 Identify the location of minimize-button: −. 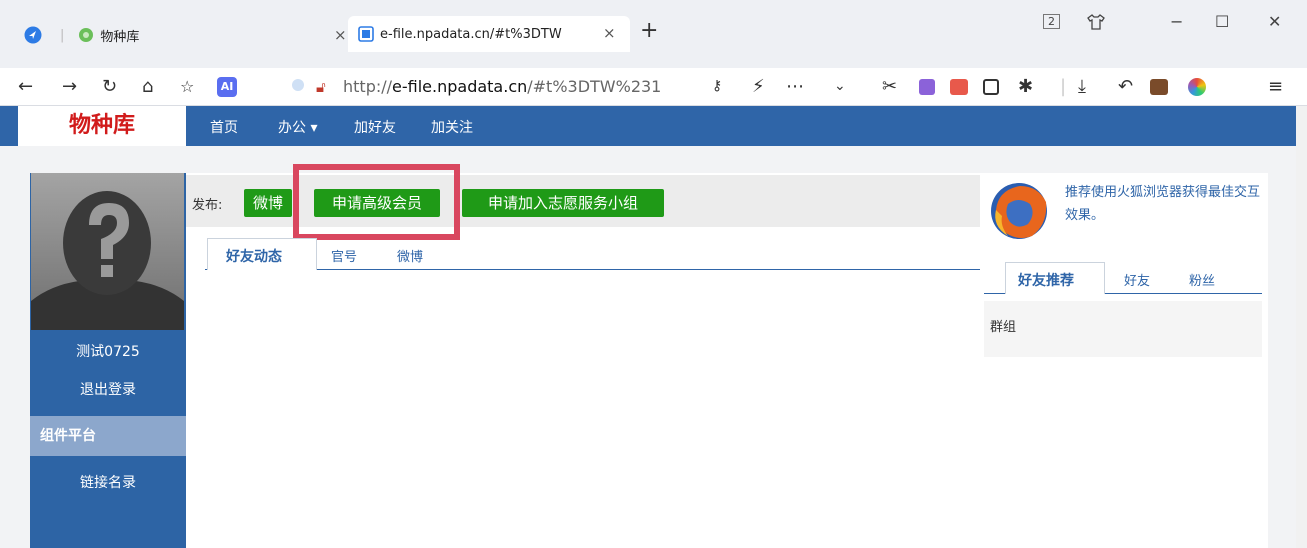
(1176, 21).